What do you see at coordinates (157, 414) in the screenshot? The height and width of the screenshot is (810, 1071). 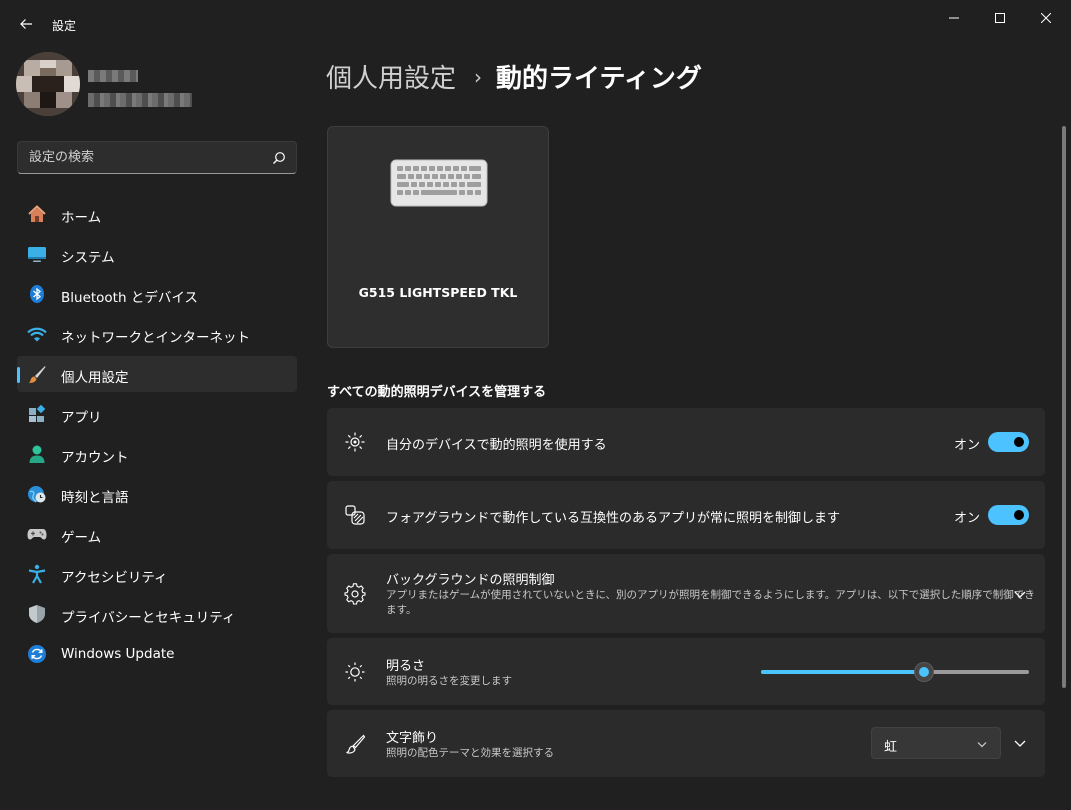 I see `sidebar-item-apps: アプリ` at bounding box center [157, 414].